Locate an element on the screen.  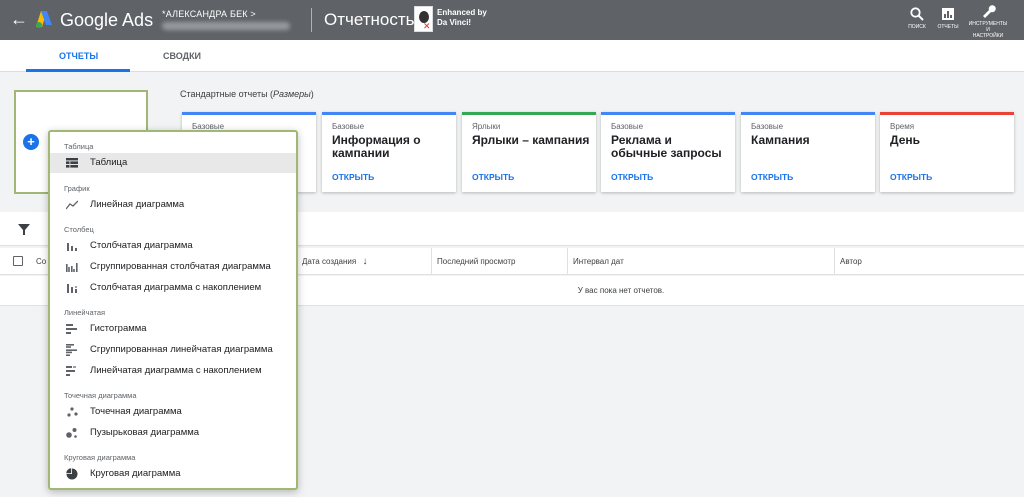
menu-item-label: Точечная диаграмма is located at coordinates (136, 411).